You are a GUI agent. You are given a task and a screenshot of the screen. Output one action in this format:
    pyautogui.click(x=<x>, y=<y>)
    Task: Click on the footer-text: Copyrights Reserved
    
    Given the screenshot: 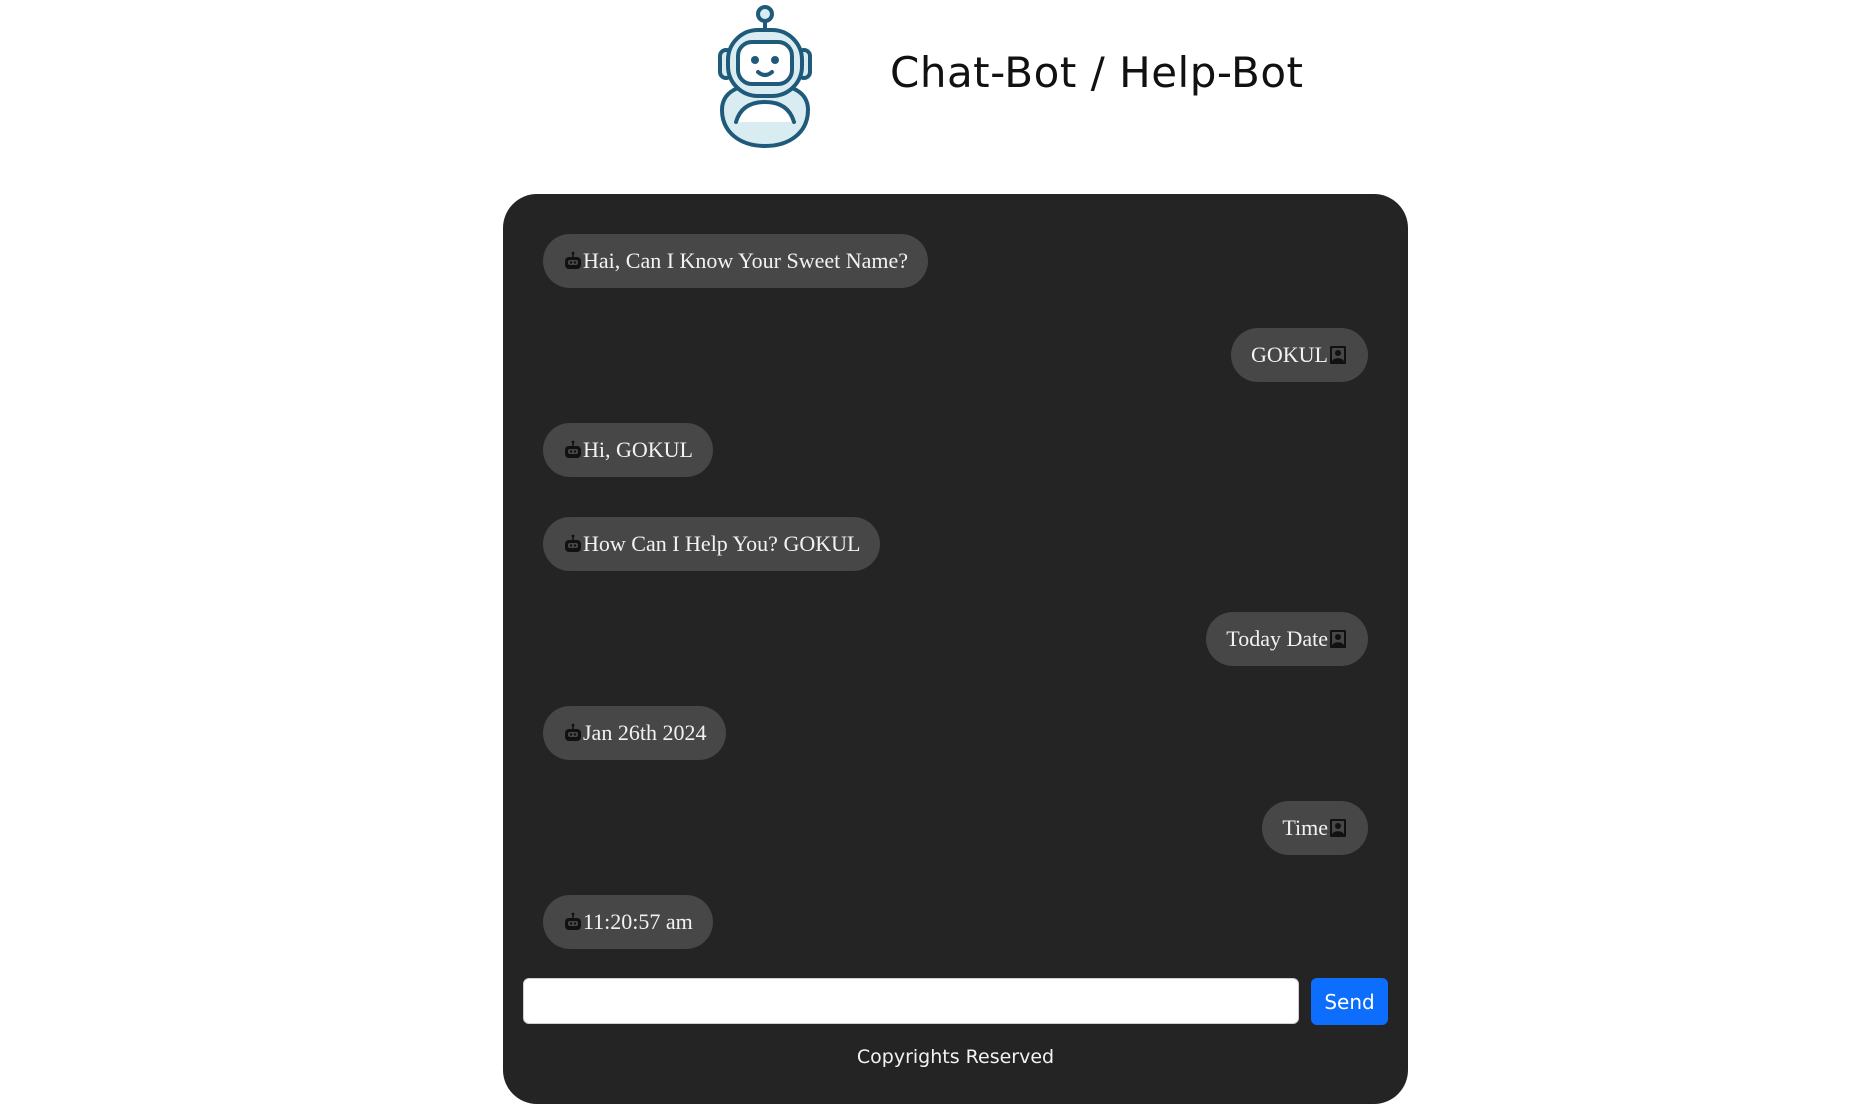 What is the action you would take?
    pyautogui.click(x=955, y=1057)
    